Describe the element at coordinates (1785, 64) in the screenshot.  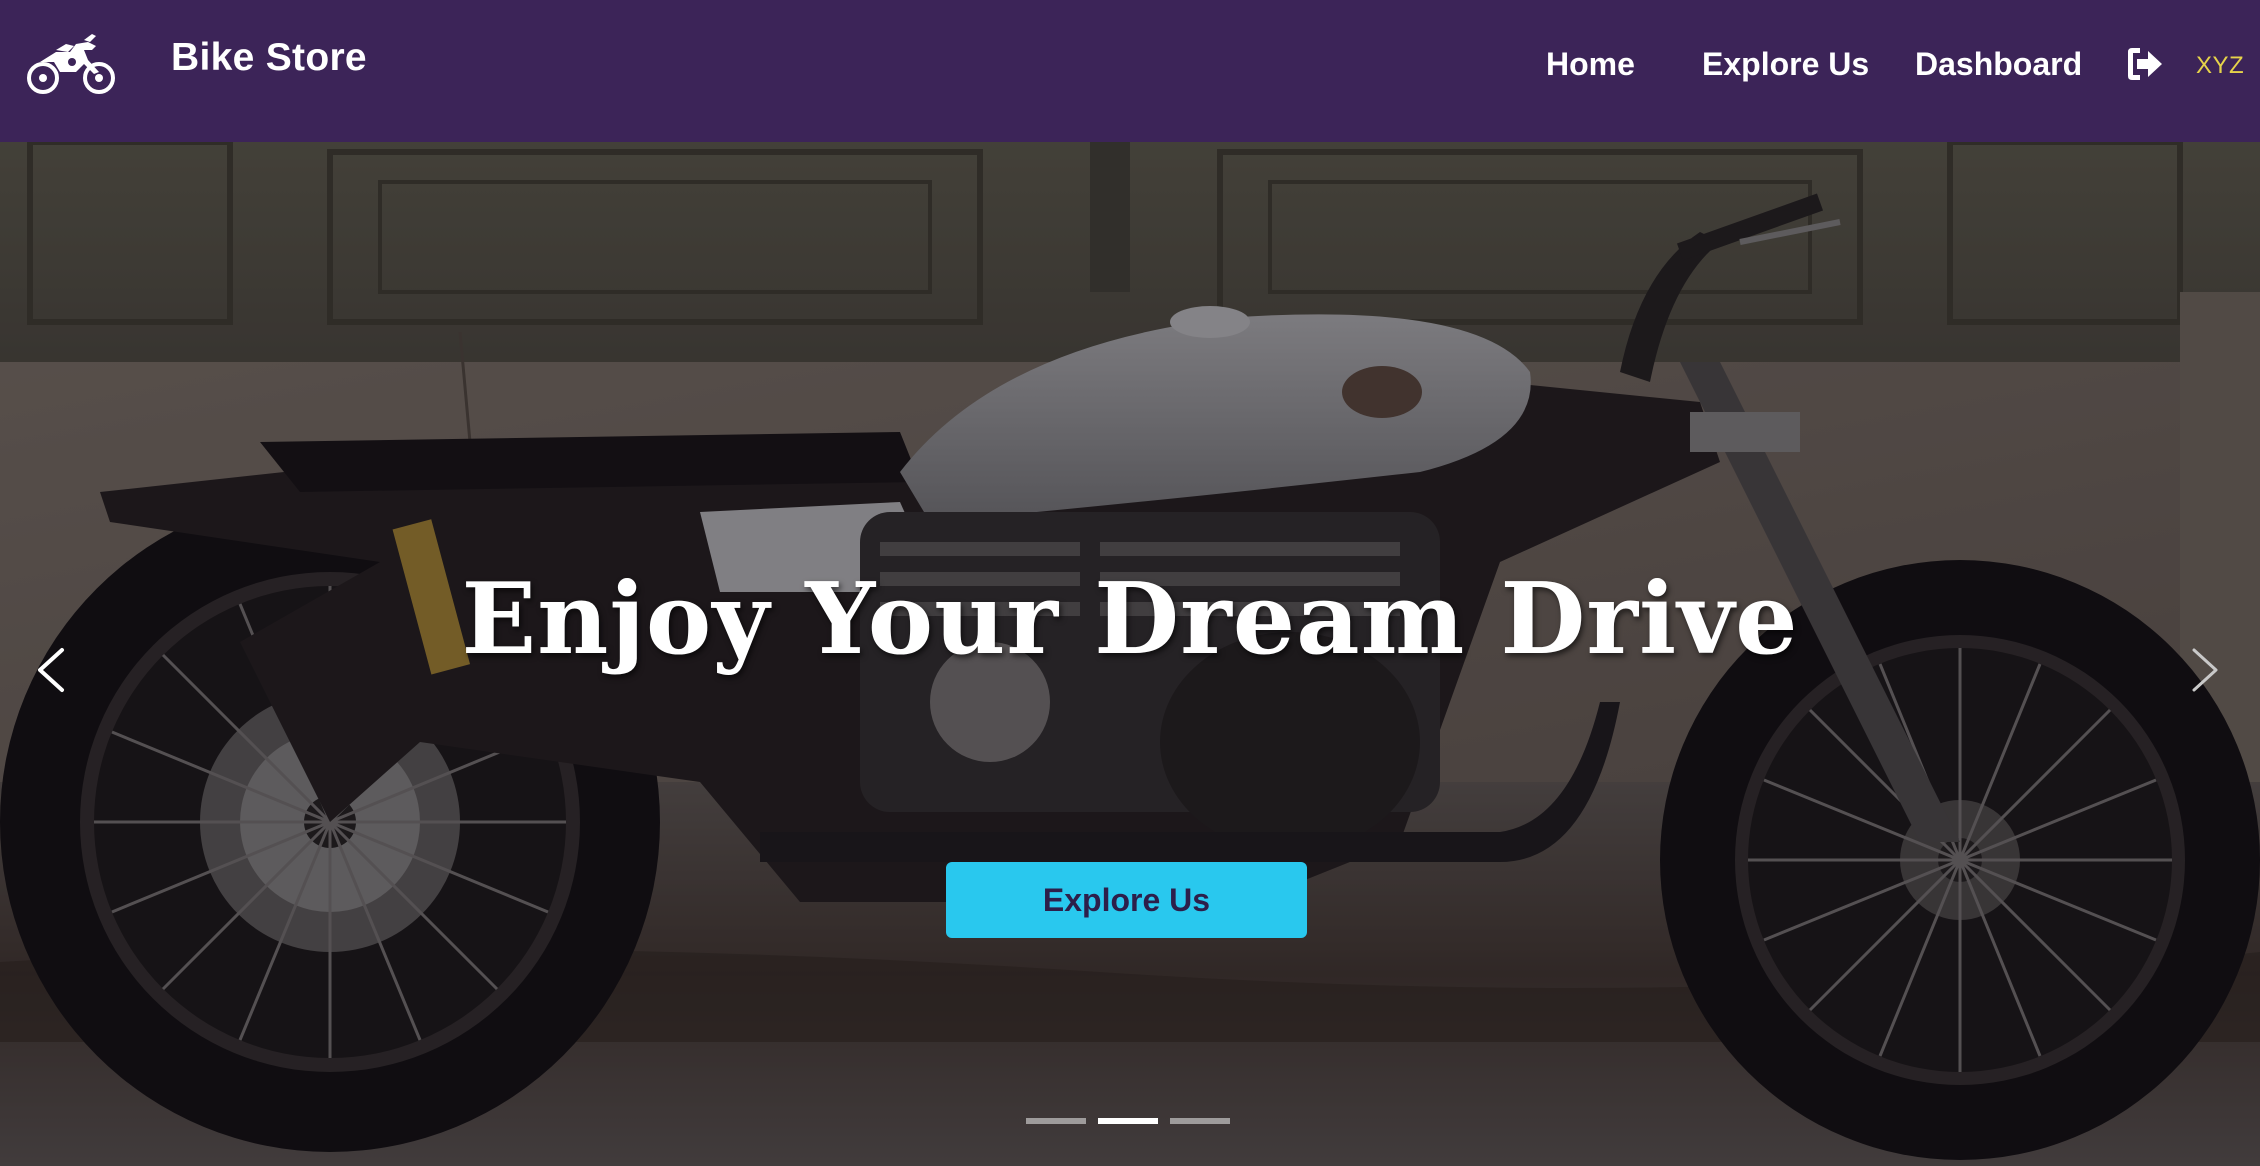
I see `nav-link-explore-us: Explore Us` at that location.